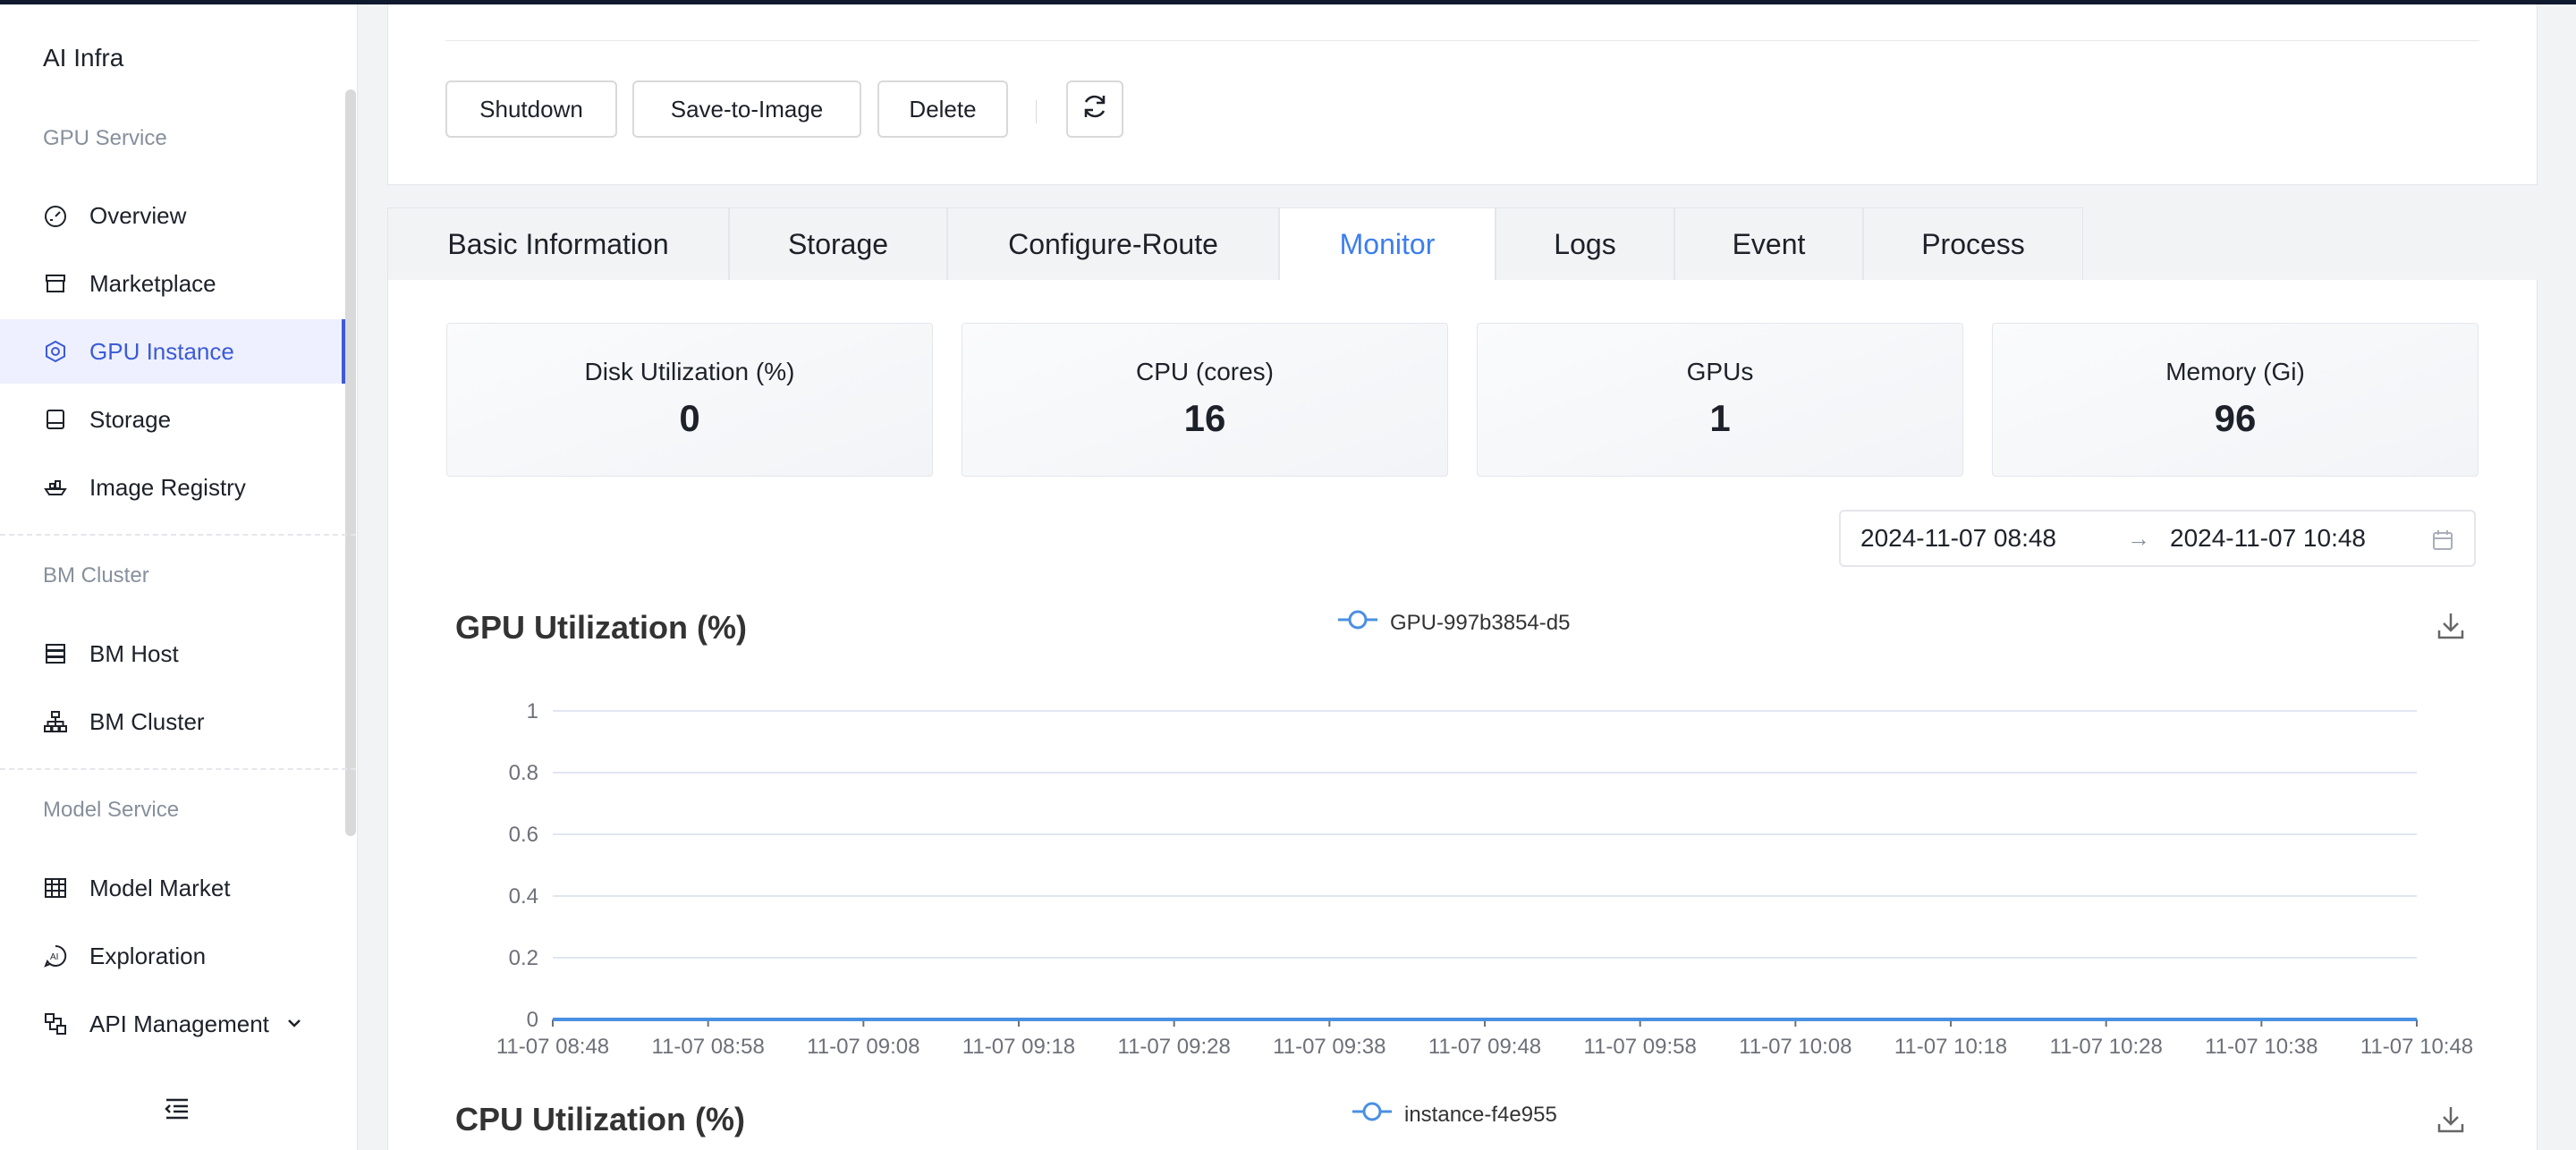 The image size is (2576, 1150). I want to click on stat-card-disk: Disk Utilization (%) 0, so click(689, 400).